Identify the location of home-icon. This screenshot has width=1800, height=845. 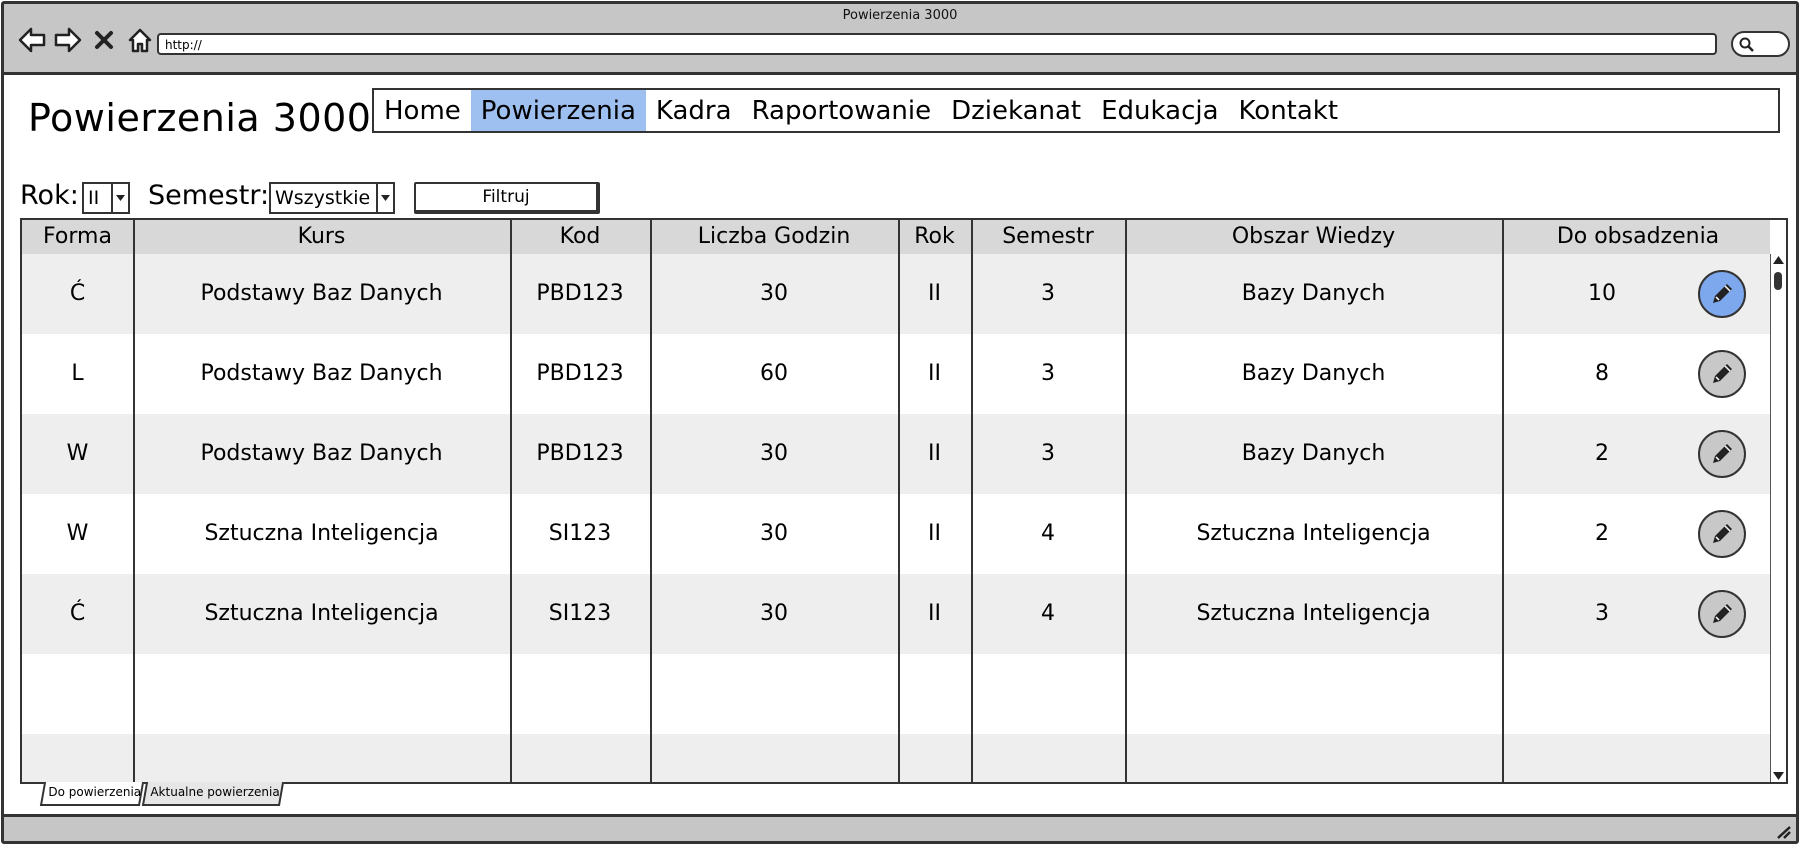
(140, 40).